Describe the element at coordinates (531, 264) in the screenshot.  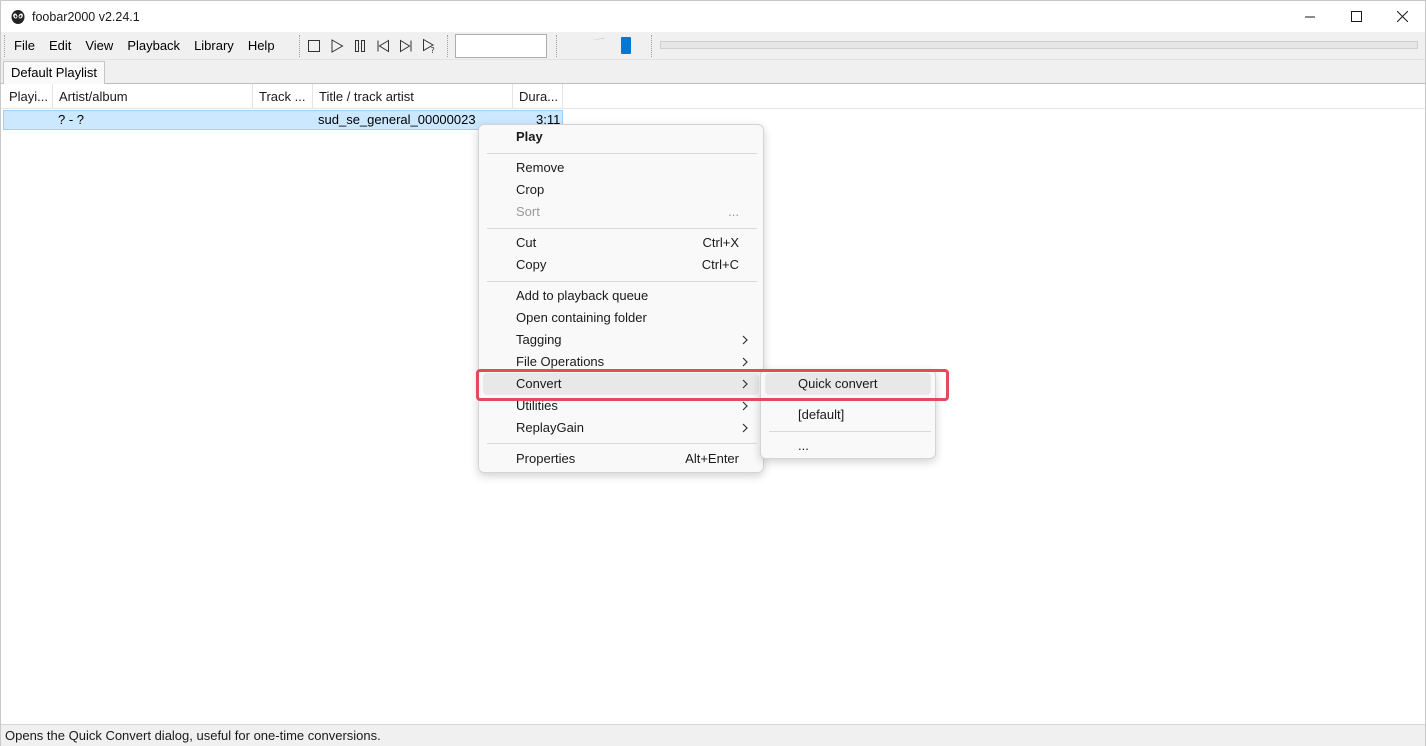
I see `menu-item-label: Copy` at that location.